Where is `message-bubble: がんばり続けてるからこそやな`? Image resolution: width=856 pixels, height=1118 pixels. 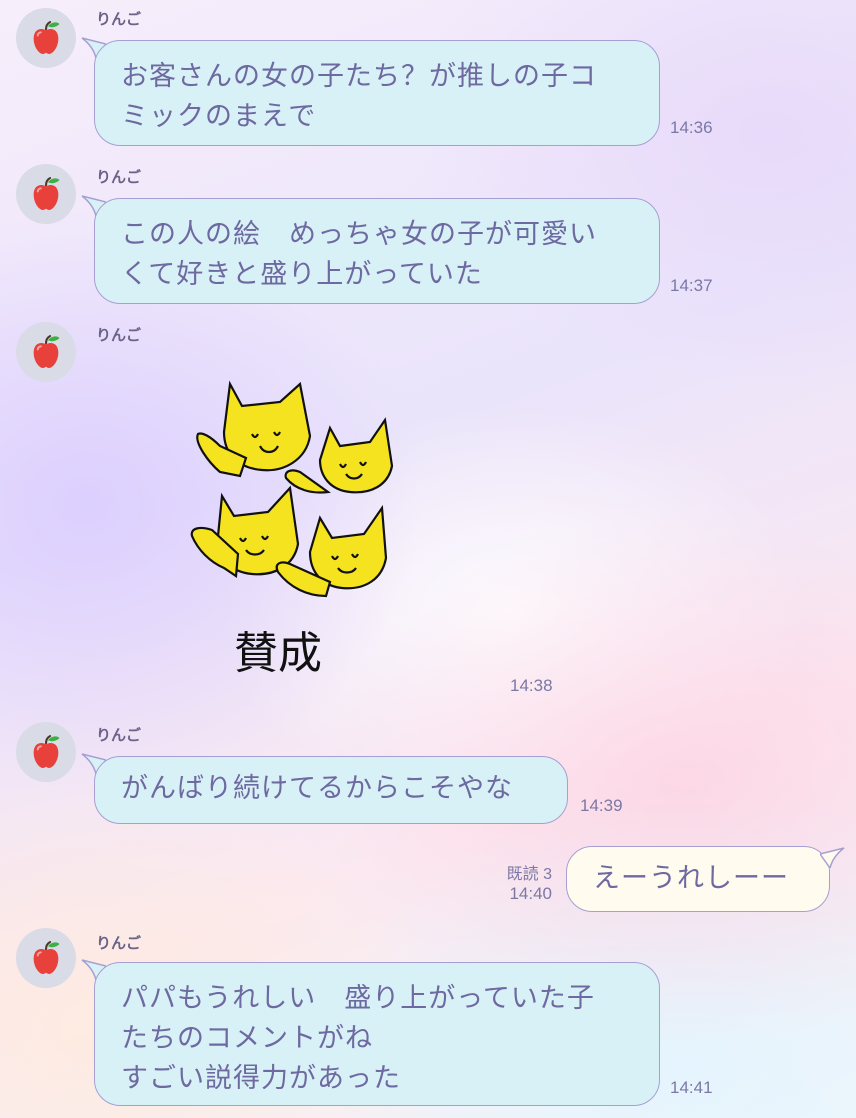 message-bubble: がんばり続けてるからこそやな is located at coordinates (331, 790).